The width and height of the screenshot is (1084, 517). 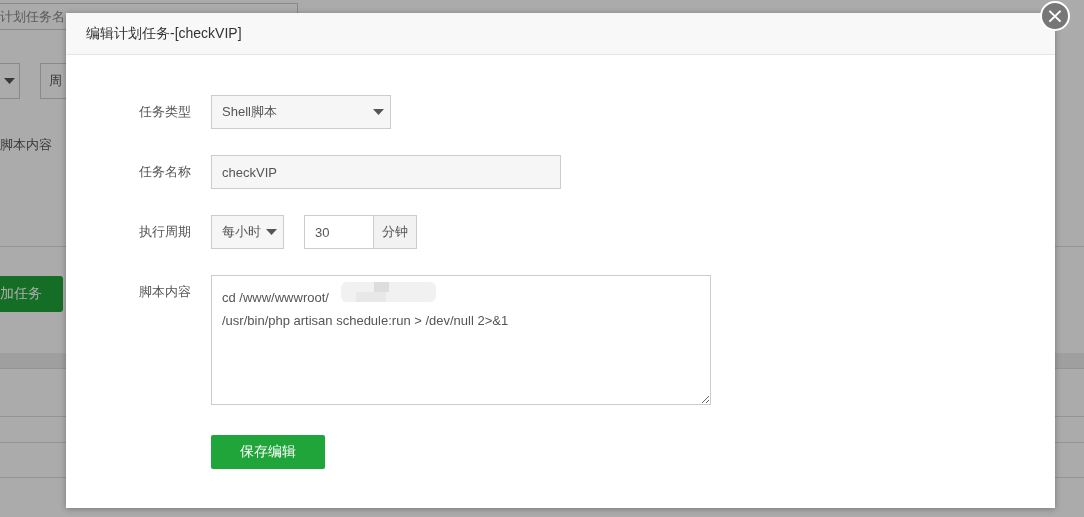 I want to click on unit-addon: 分钟, so click(x=395, y=232).